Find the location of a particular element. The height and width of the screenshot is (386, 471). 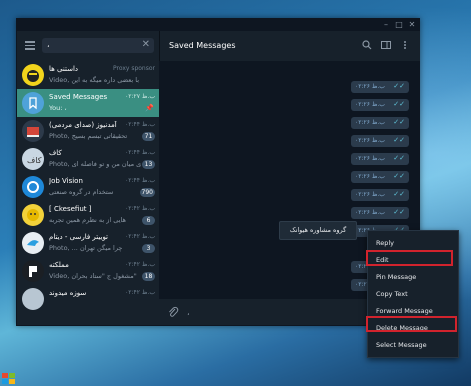

chat-time: ب.ظ ۰۲:۲۷ is located at coordinates (140, 96).